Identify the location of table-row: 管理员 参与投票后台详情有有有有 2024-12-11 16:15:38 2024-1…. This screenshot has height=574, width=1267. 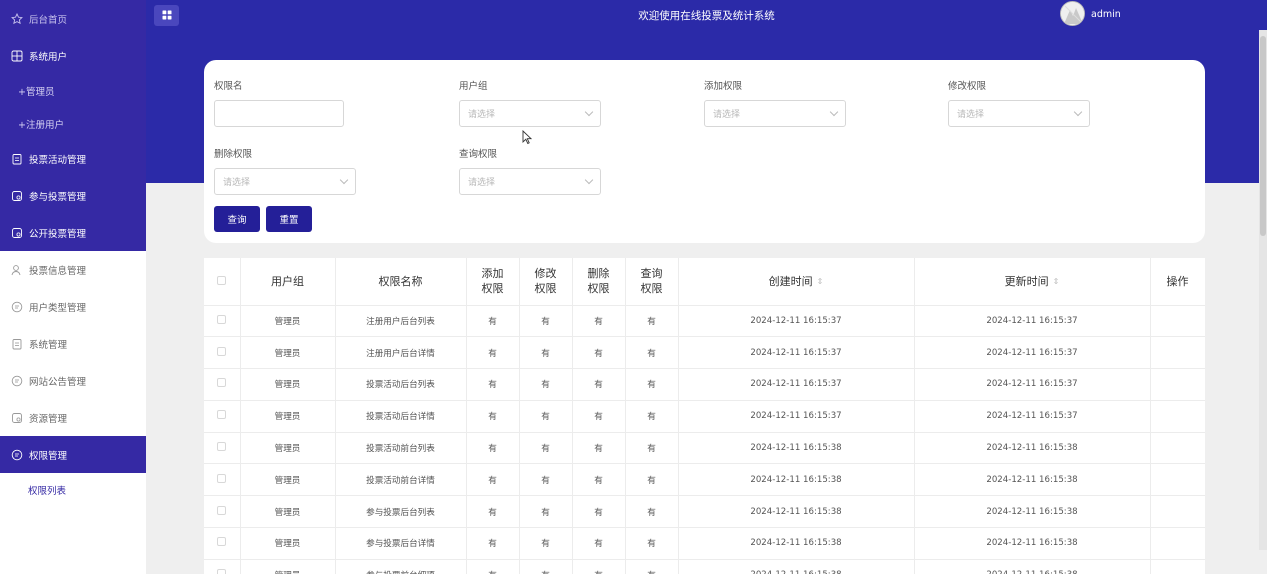
(704, 543).